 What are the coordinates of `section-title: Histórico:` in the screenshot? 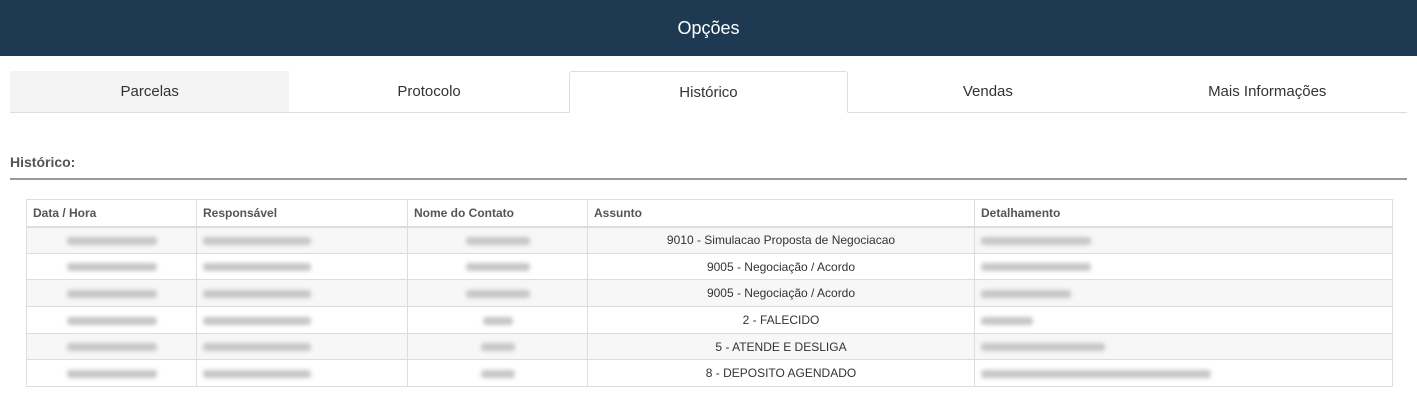 It's located at (43, 162).